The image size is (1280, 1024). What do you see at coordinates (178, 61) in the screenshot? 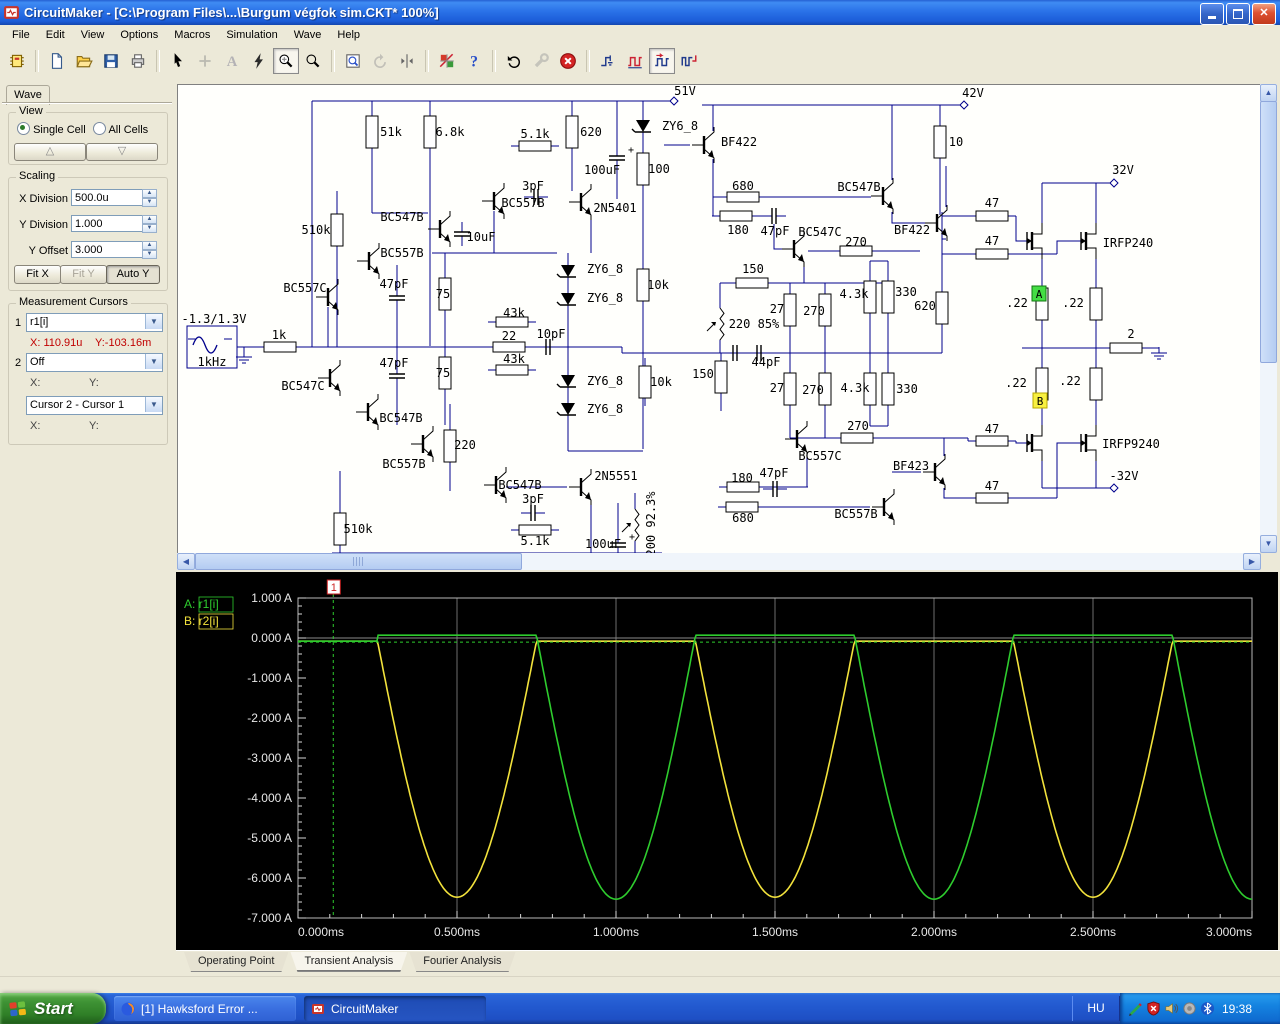
I see `select-arrow-button` at bounding box center [178, 61].